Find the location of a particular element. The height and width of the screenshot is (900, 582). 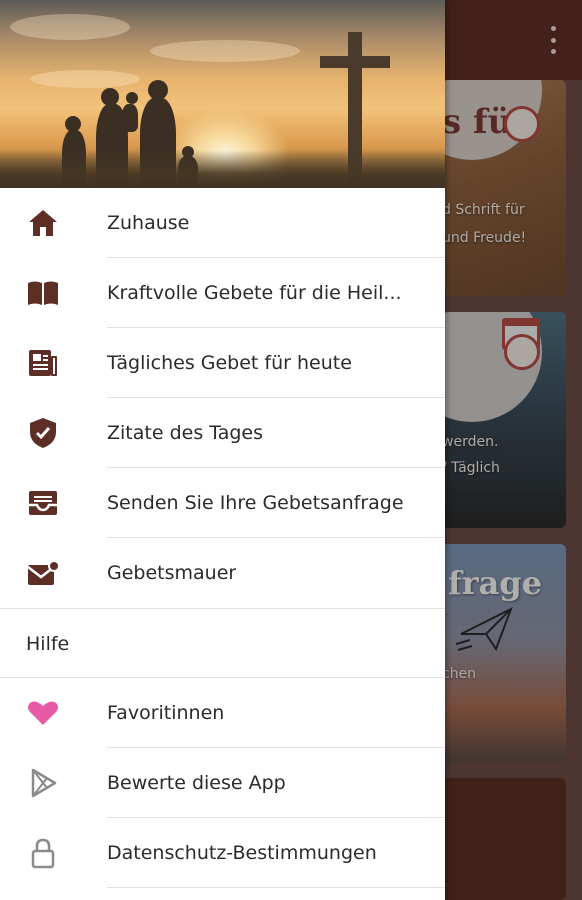

menu-item-label: Favoritinnen is located at coordinates (166, 713).